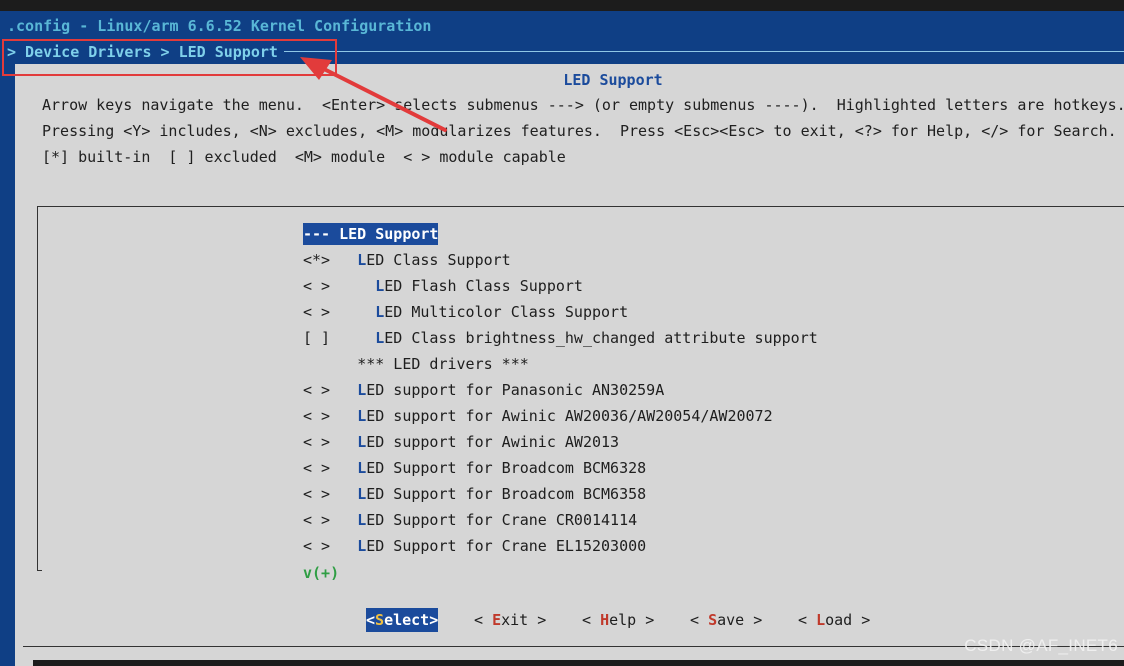 This screenshot has width=1124, height=666. Describe the element at coordinates (1041, 645) in the screenshot. I see `watermark: CSDN @AF_INET6` at that location.